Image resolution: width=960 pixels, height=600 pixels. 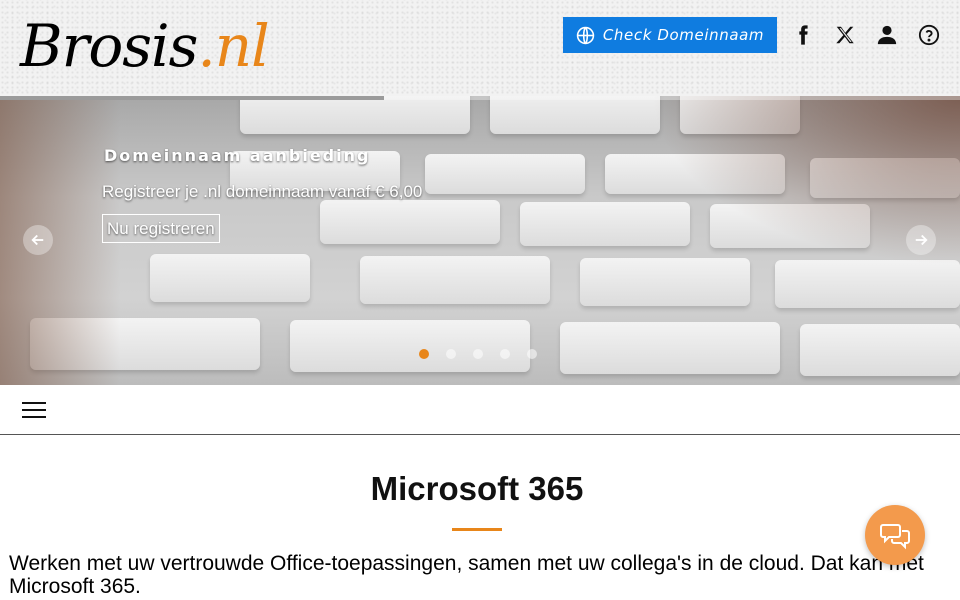 I want to click on facebook-link, so click(x=803, y=35).